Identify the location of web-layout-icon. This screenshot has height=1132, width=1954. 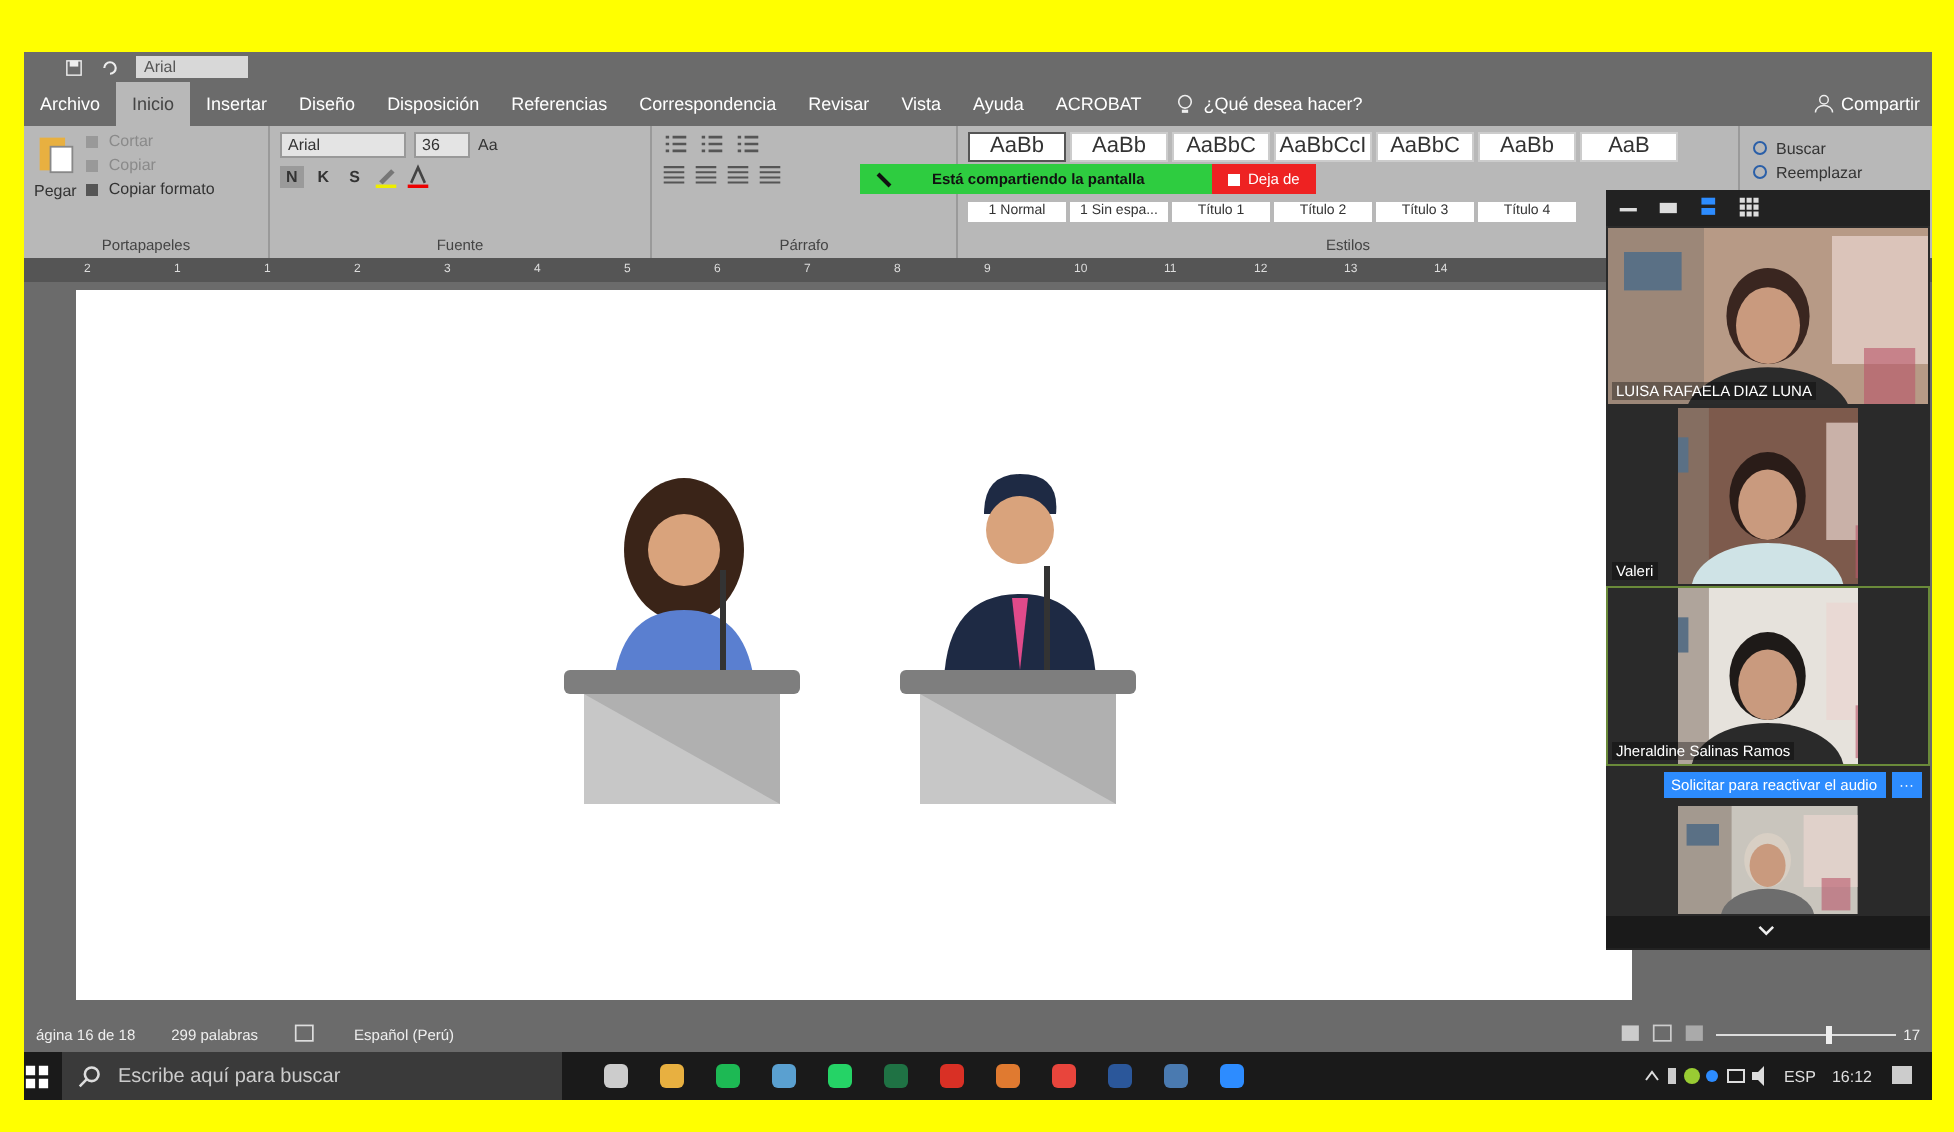
(1695, 1034).